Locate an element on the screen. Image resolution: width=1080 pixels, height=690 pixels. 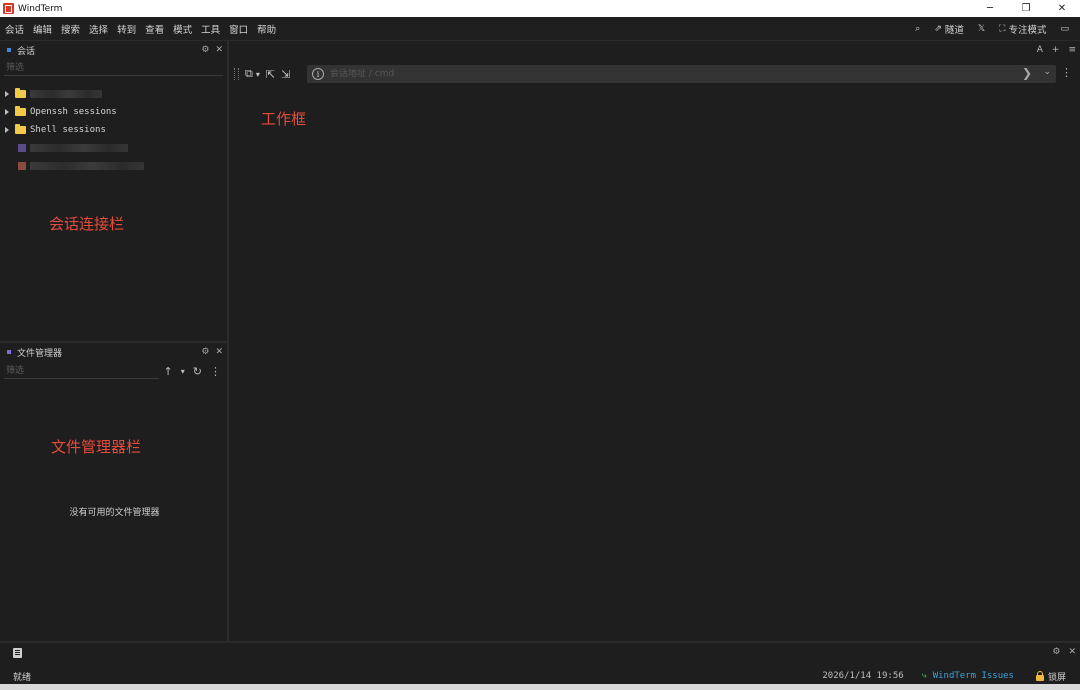
lock-icon is located at coordinates (1039, 675).